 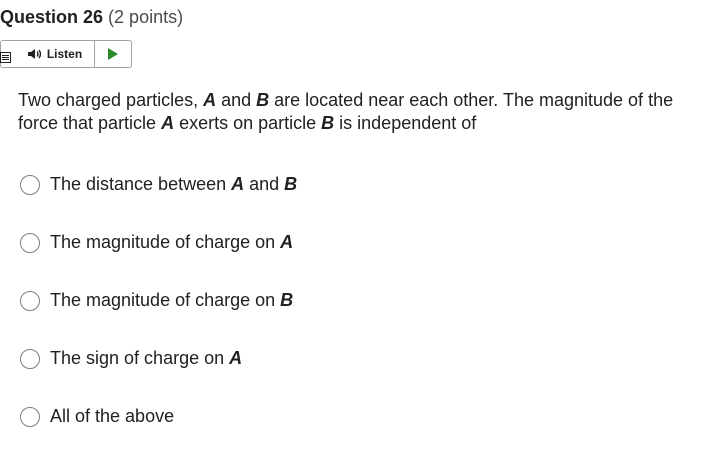 I want to click on listen-button: Listen, so click(x=47, y=54).